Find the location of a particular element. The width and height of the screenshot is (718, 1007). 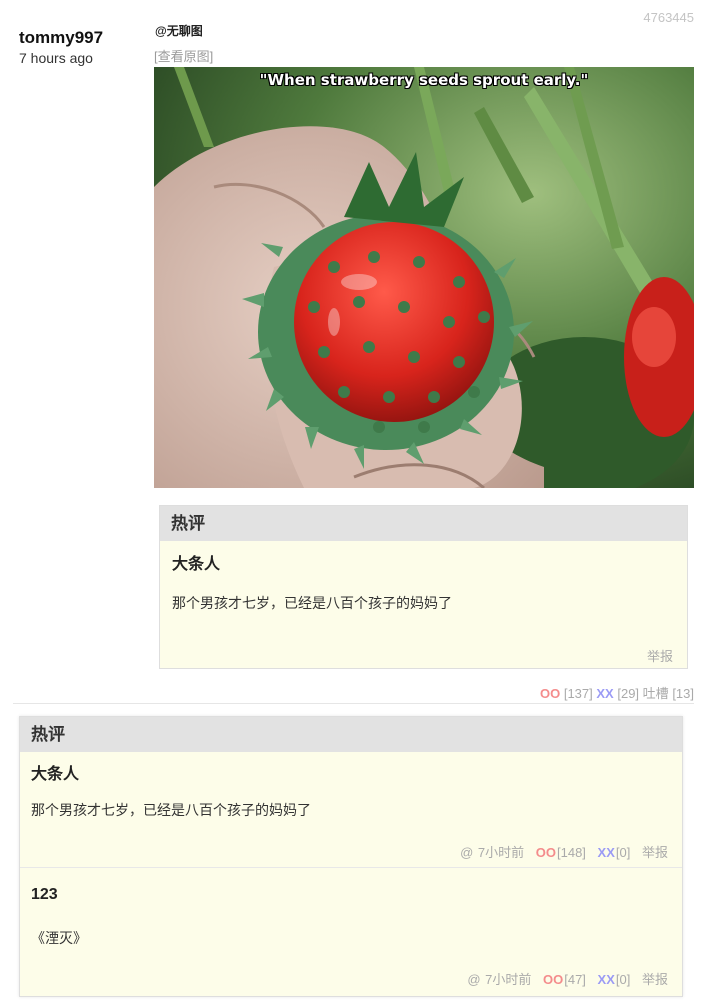

comment-text: 《湮灭》 is located at coordinates (59, 938).